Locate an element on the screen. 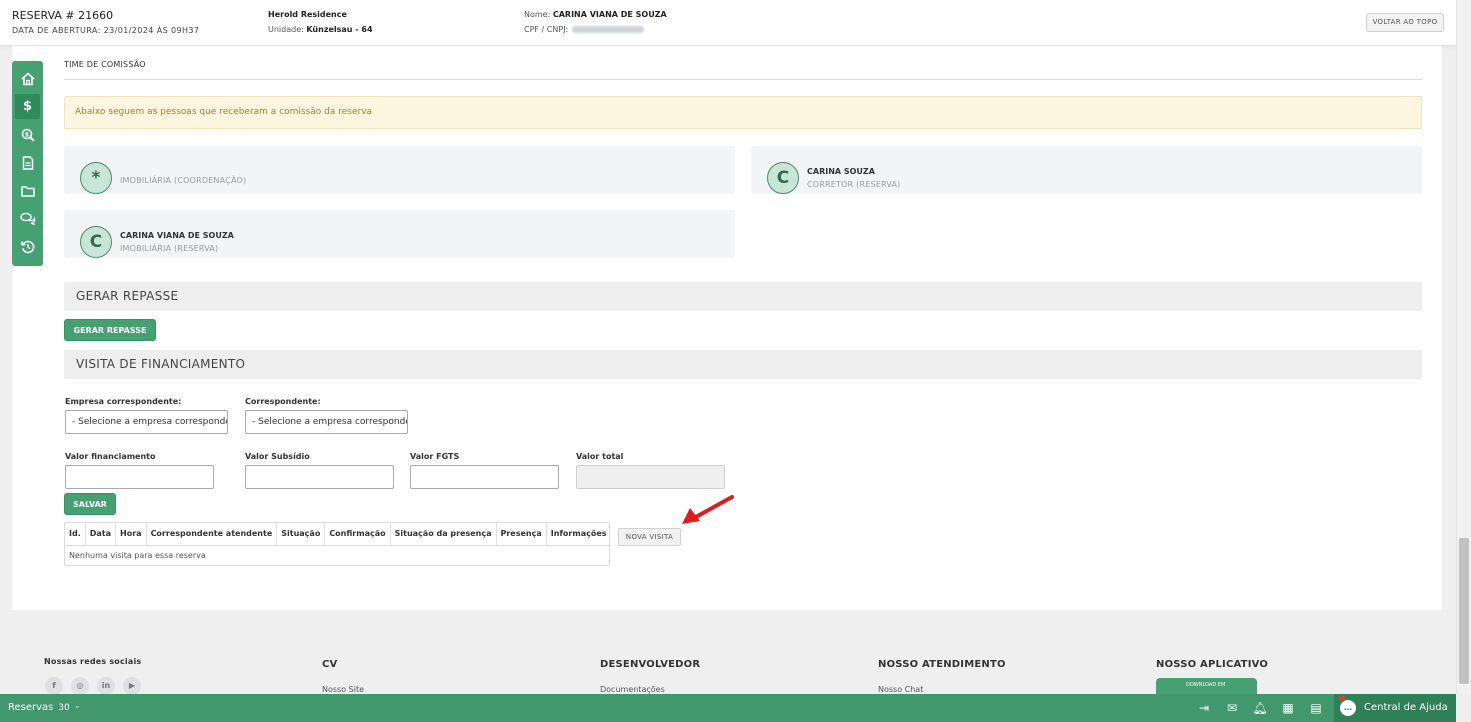 This screenshot has width=1471, height=722. document-icon is located at coordinates (27, 162).